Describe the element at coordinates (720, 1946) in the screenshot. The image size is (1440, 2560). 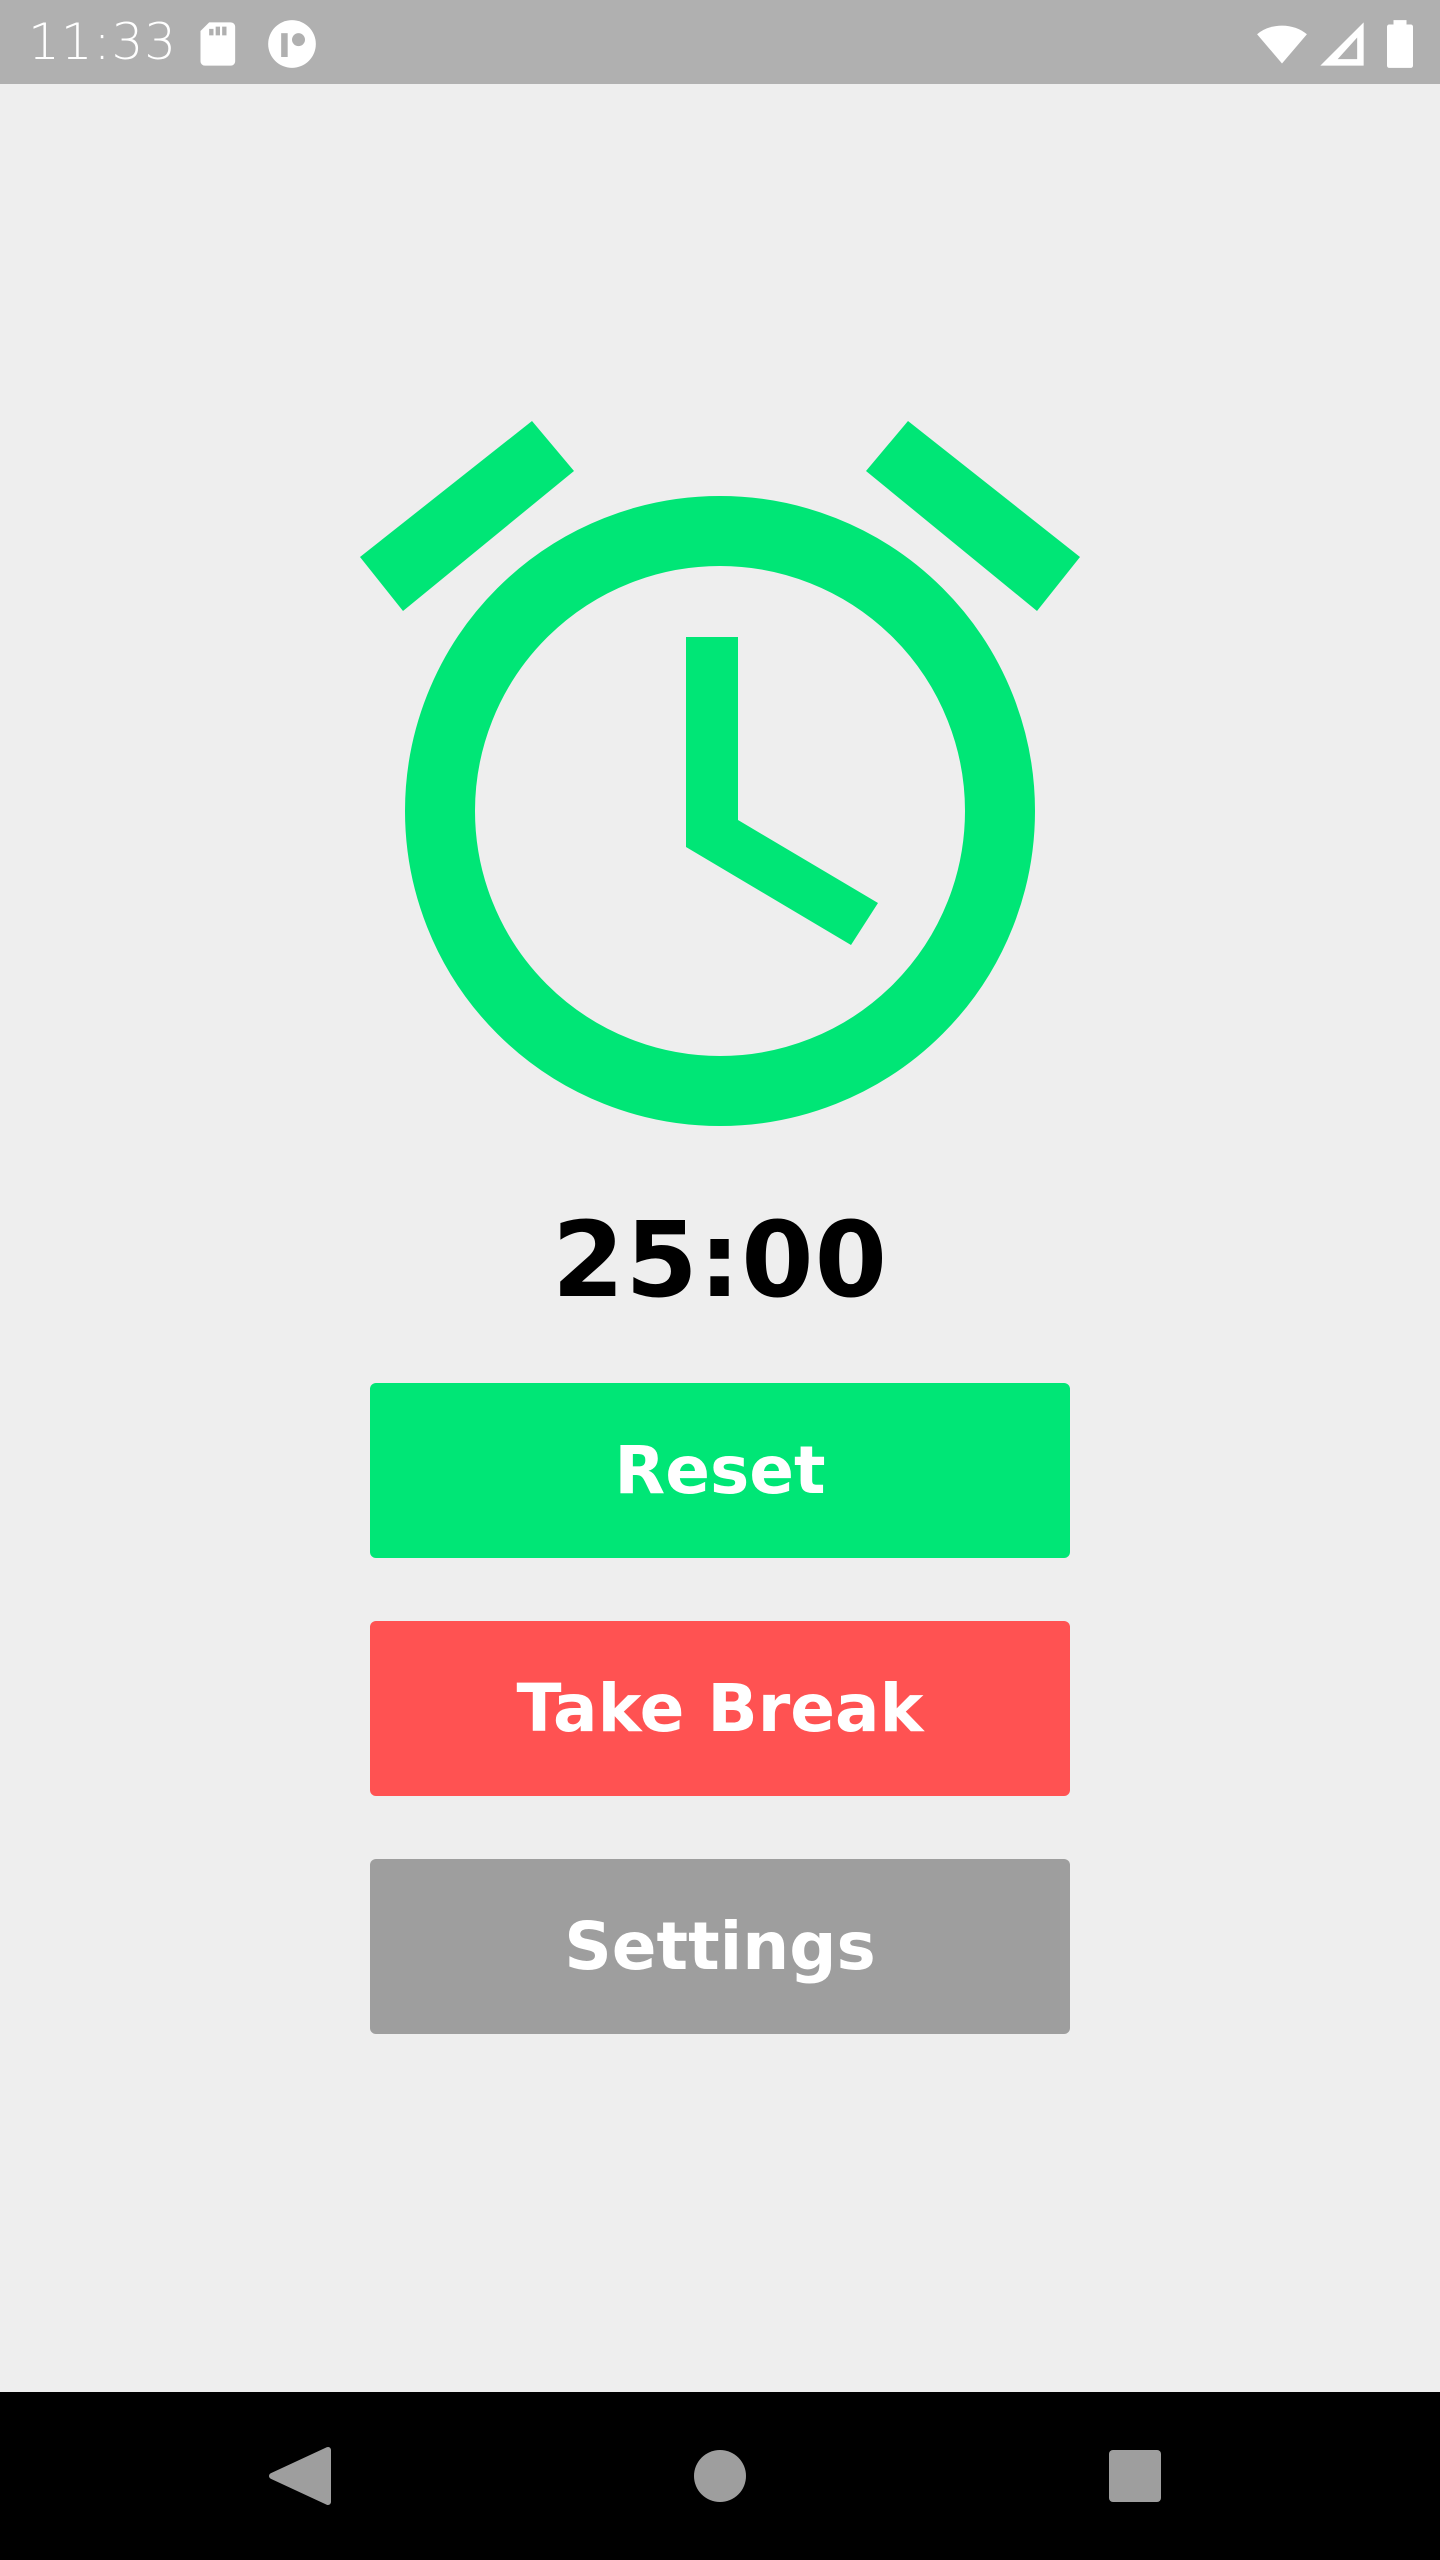
I see `settings-button: Settings` at that location.